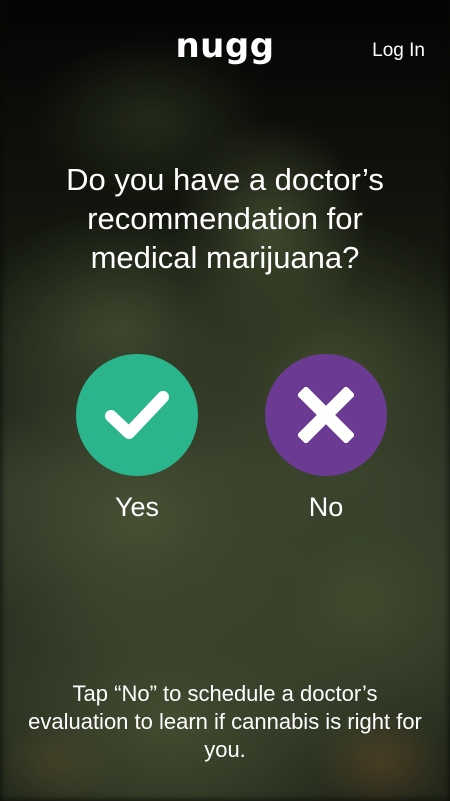  Describe the element at coordinates (398, 51) in the screenshot. I see `login-link: Log In` at that location.